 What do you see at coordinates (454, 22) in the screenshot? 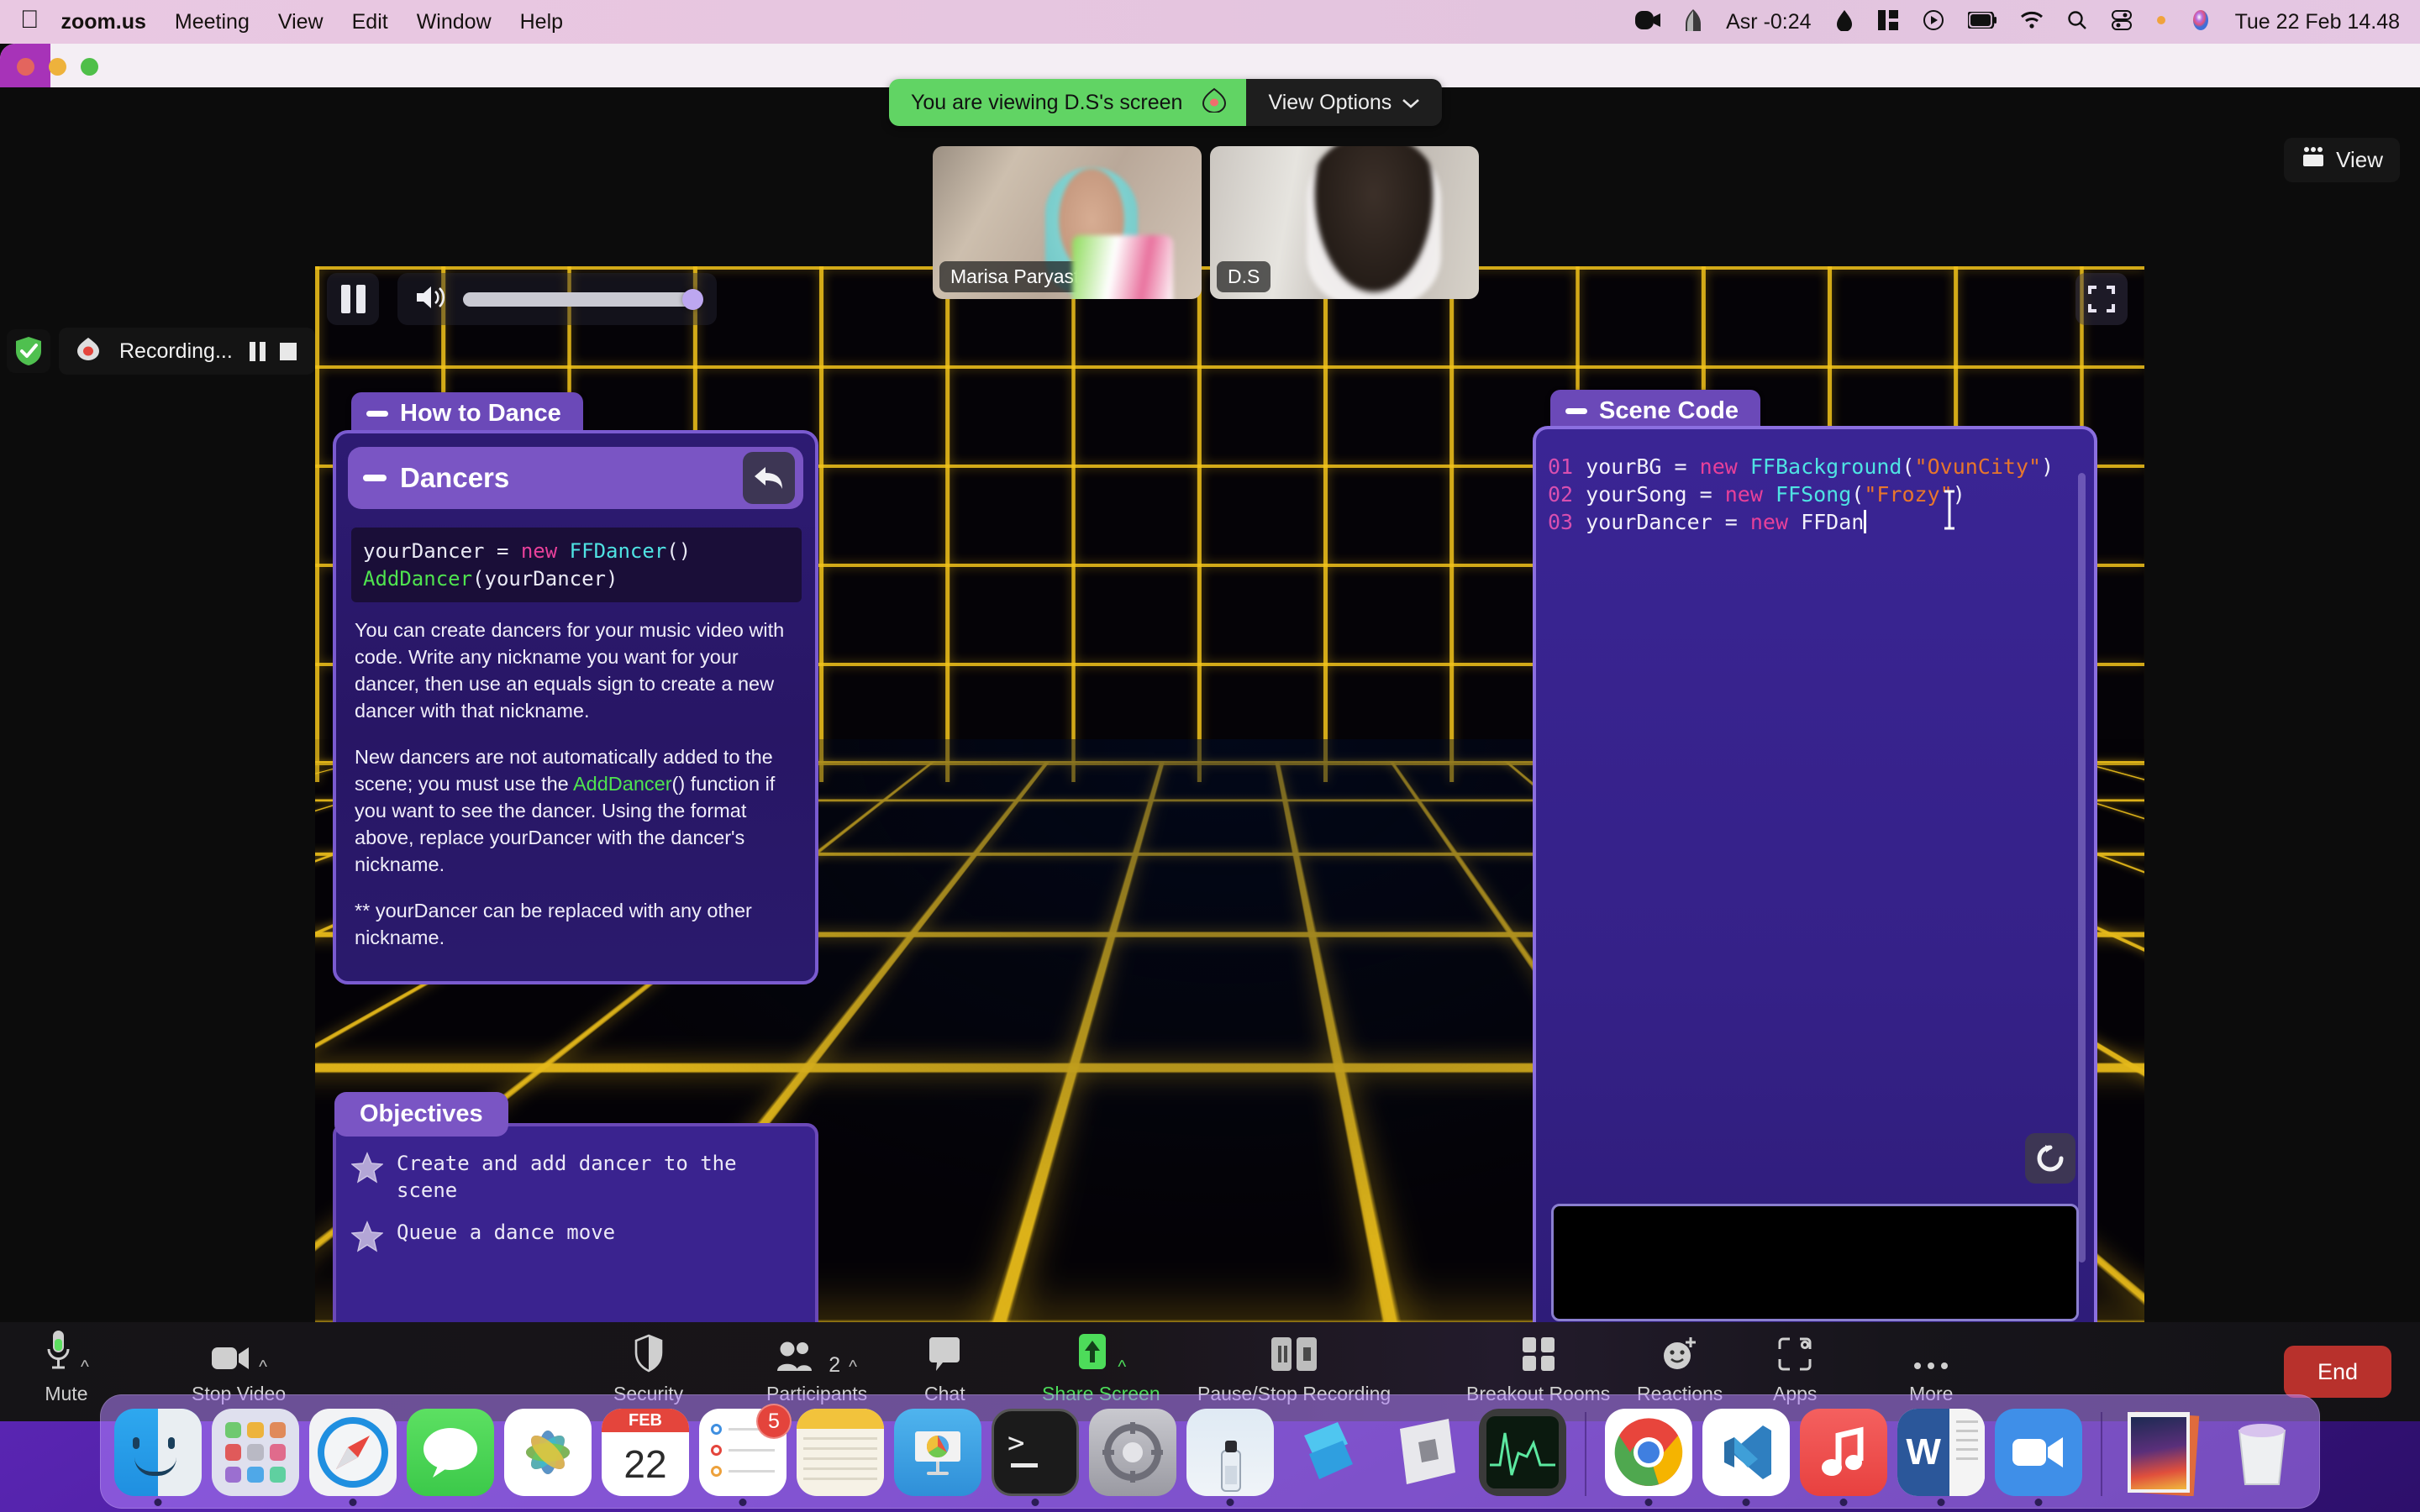
I see `menu-item-window: Window` at bounding box center [454, 22].